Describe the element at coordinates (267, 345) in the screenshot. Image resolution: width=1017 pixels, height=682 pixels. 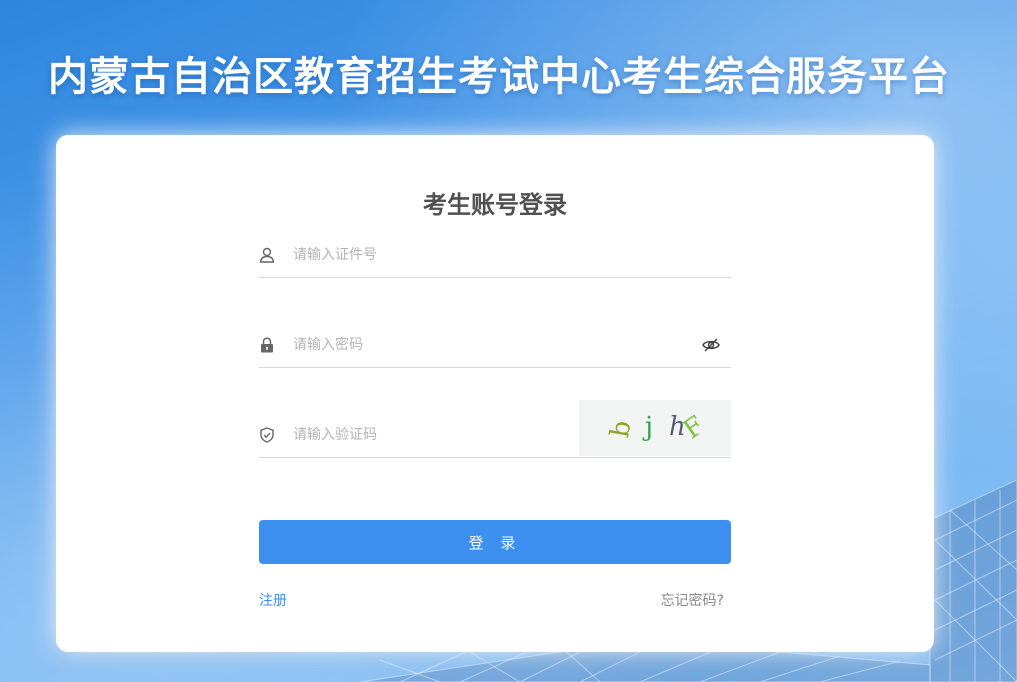
I see `lock-icon` at that location.